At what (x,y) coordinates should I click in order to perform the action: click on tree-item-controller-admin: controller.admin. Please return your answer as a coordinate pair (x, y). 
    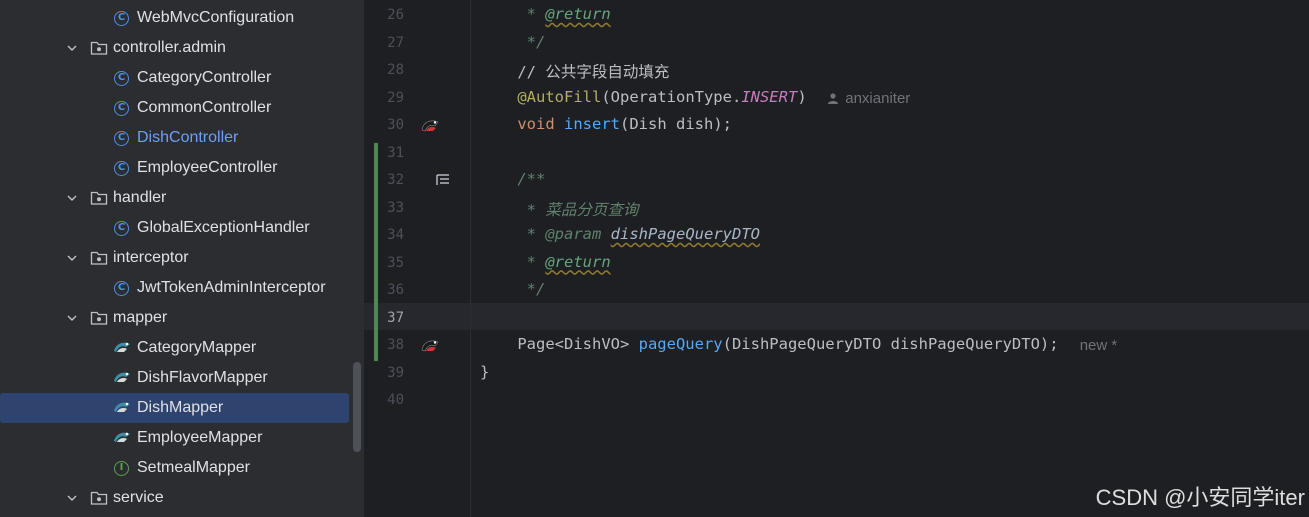
    Looking at the image, I should click on (175, 48).